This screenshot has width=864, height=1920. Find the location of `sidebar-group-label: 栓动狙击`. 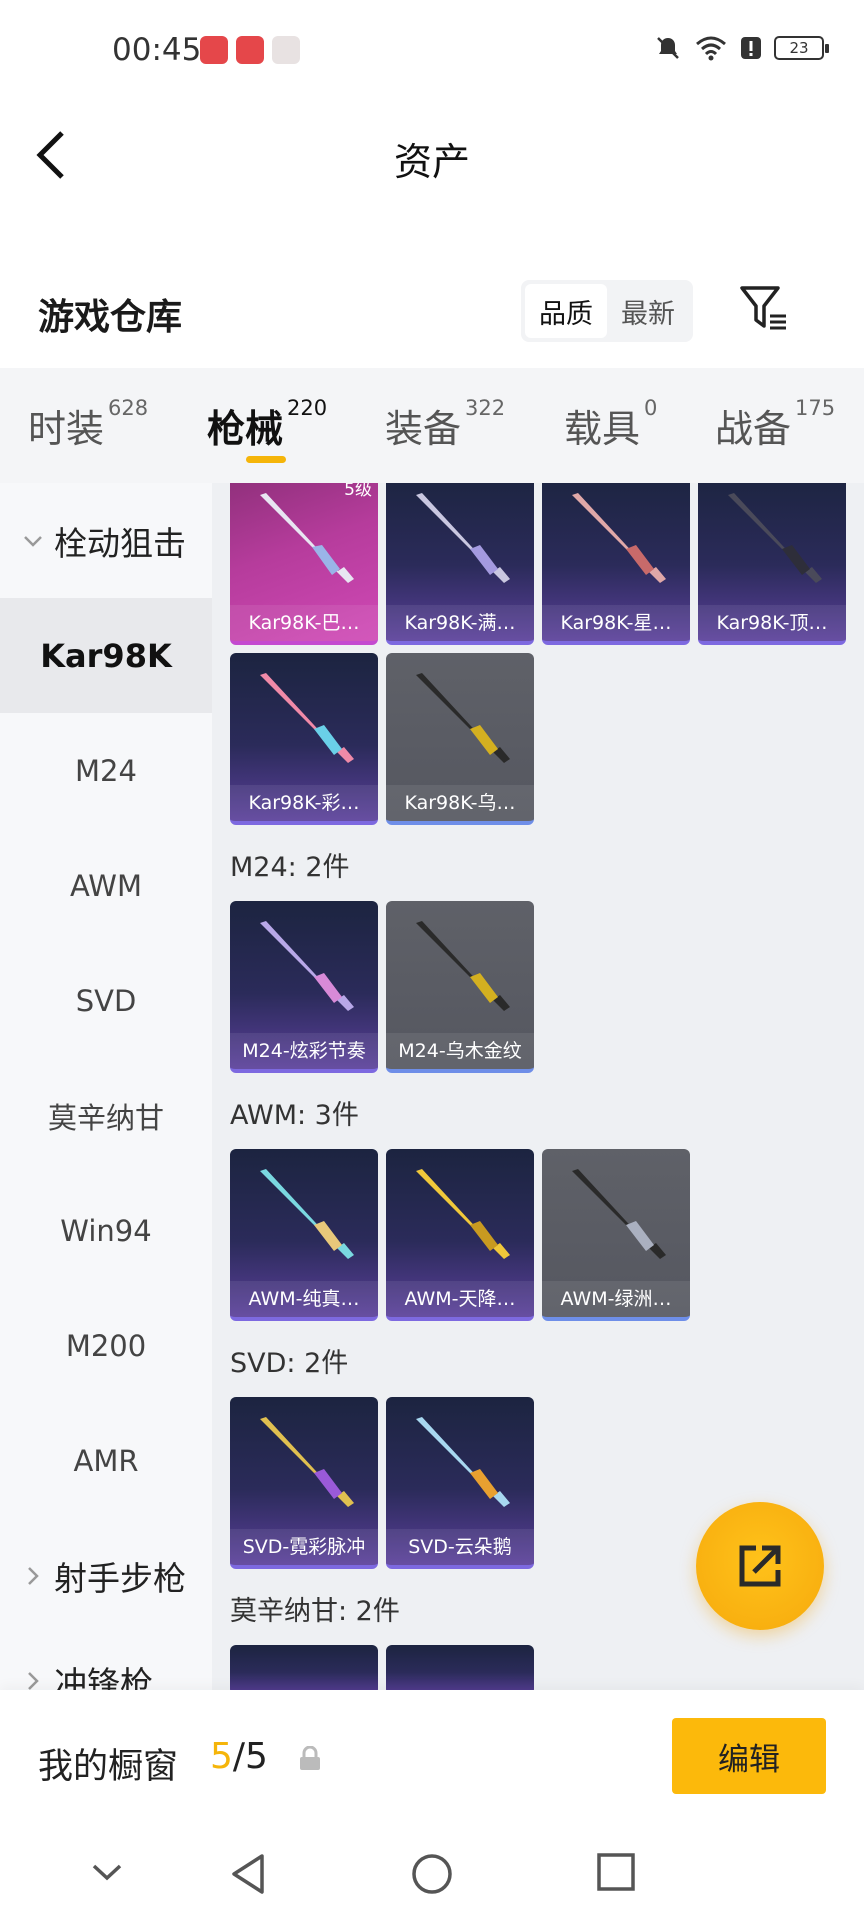

sidebar-group-label: 栓动狙击 is located at coordinates (120, 543).